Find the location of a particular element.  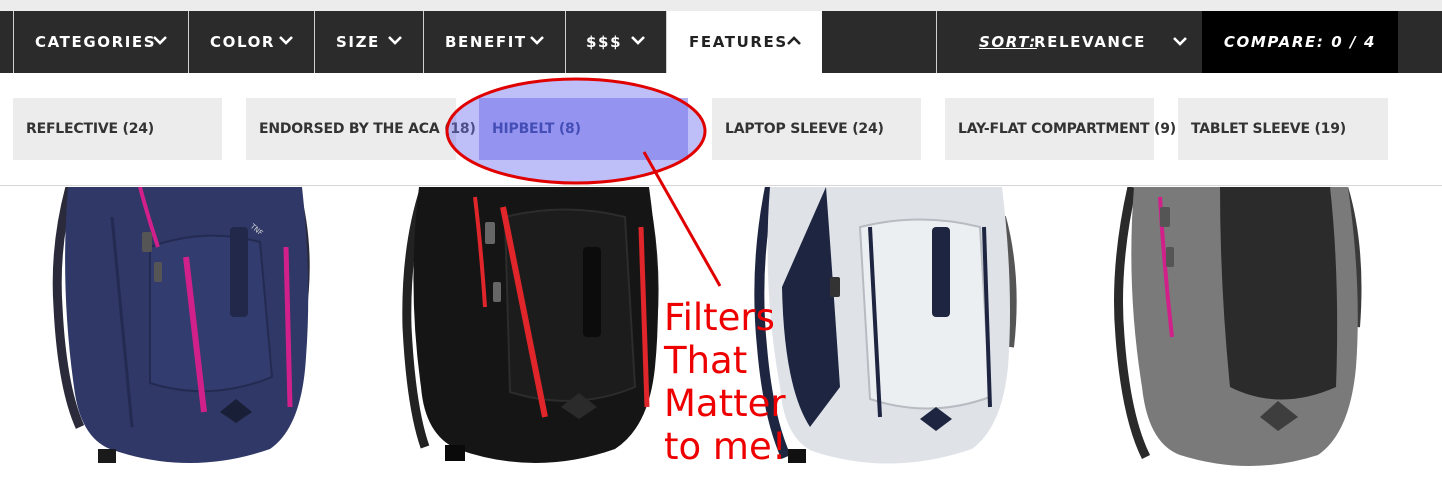

annotation-note: Filters That Matter to me! is located at coordinates (725, 382).